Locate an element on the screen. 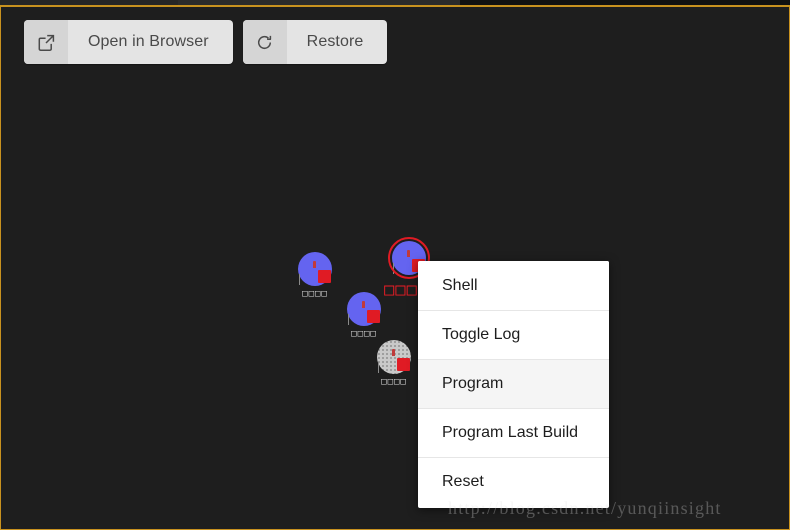  context-menu-item-reset: Reset is located at coordinates (513, 481).